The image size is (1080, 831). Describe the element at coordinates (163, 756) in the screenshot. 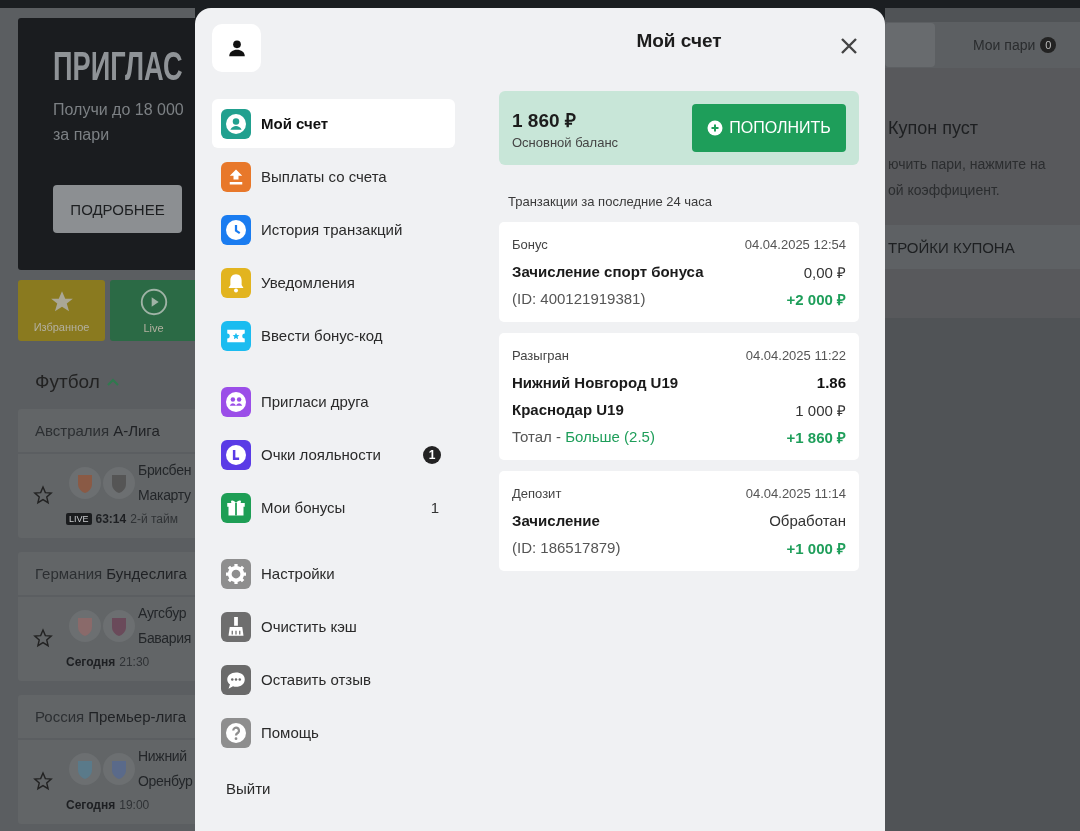

I see `team-name: Нижний` at that location.